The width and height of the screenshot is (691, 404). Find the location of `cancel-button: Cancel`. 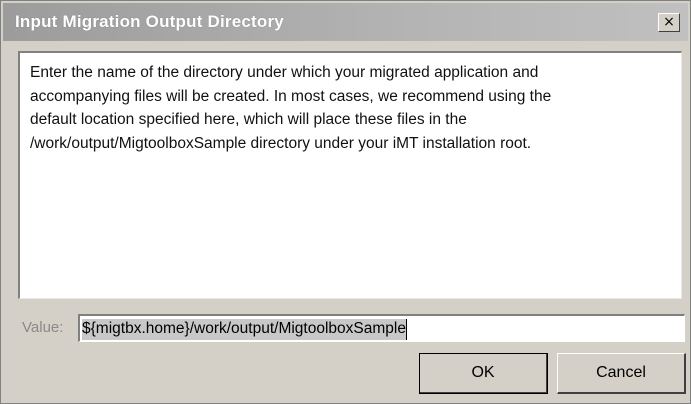

cancel-button: Cancel is located at coordinates (621, 373).